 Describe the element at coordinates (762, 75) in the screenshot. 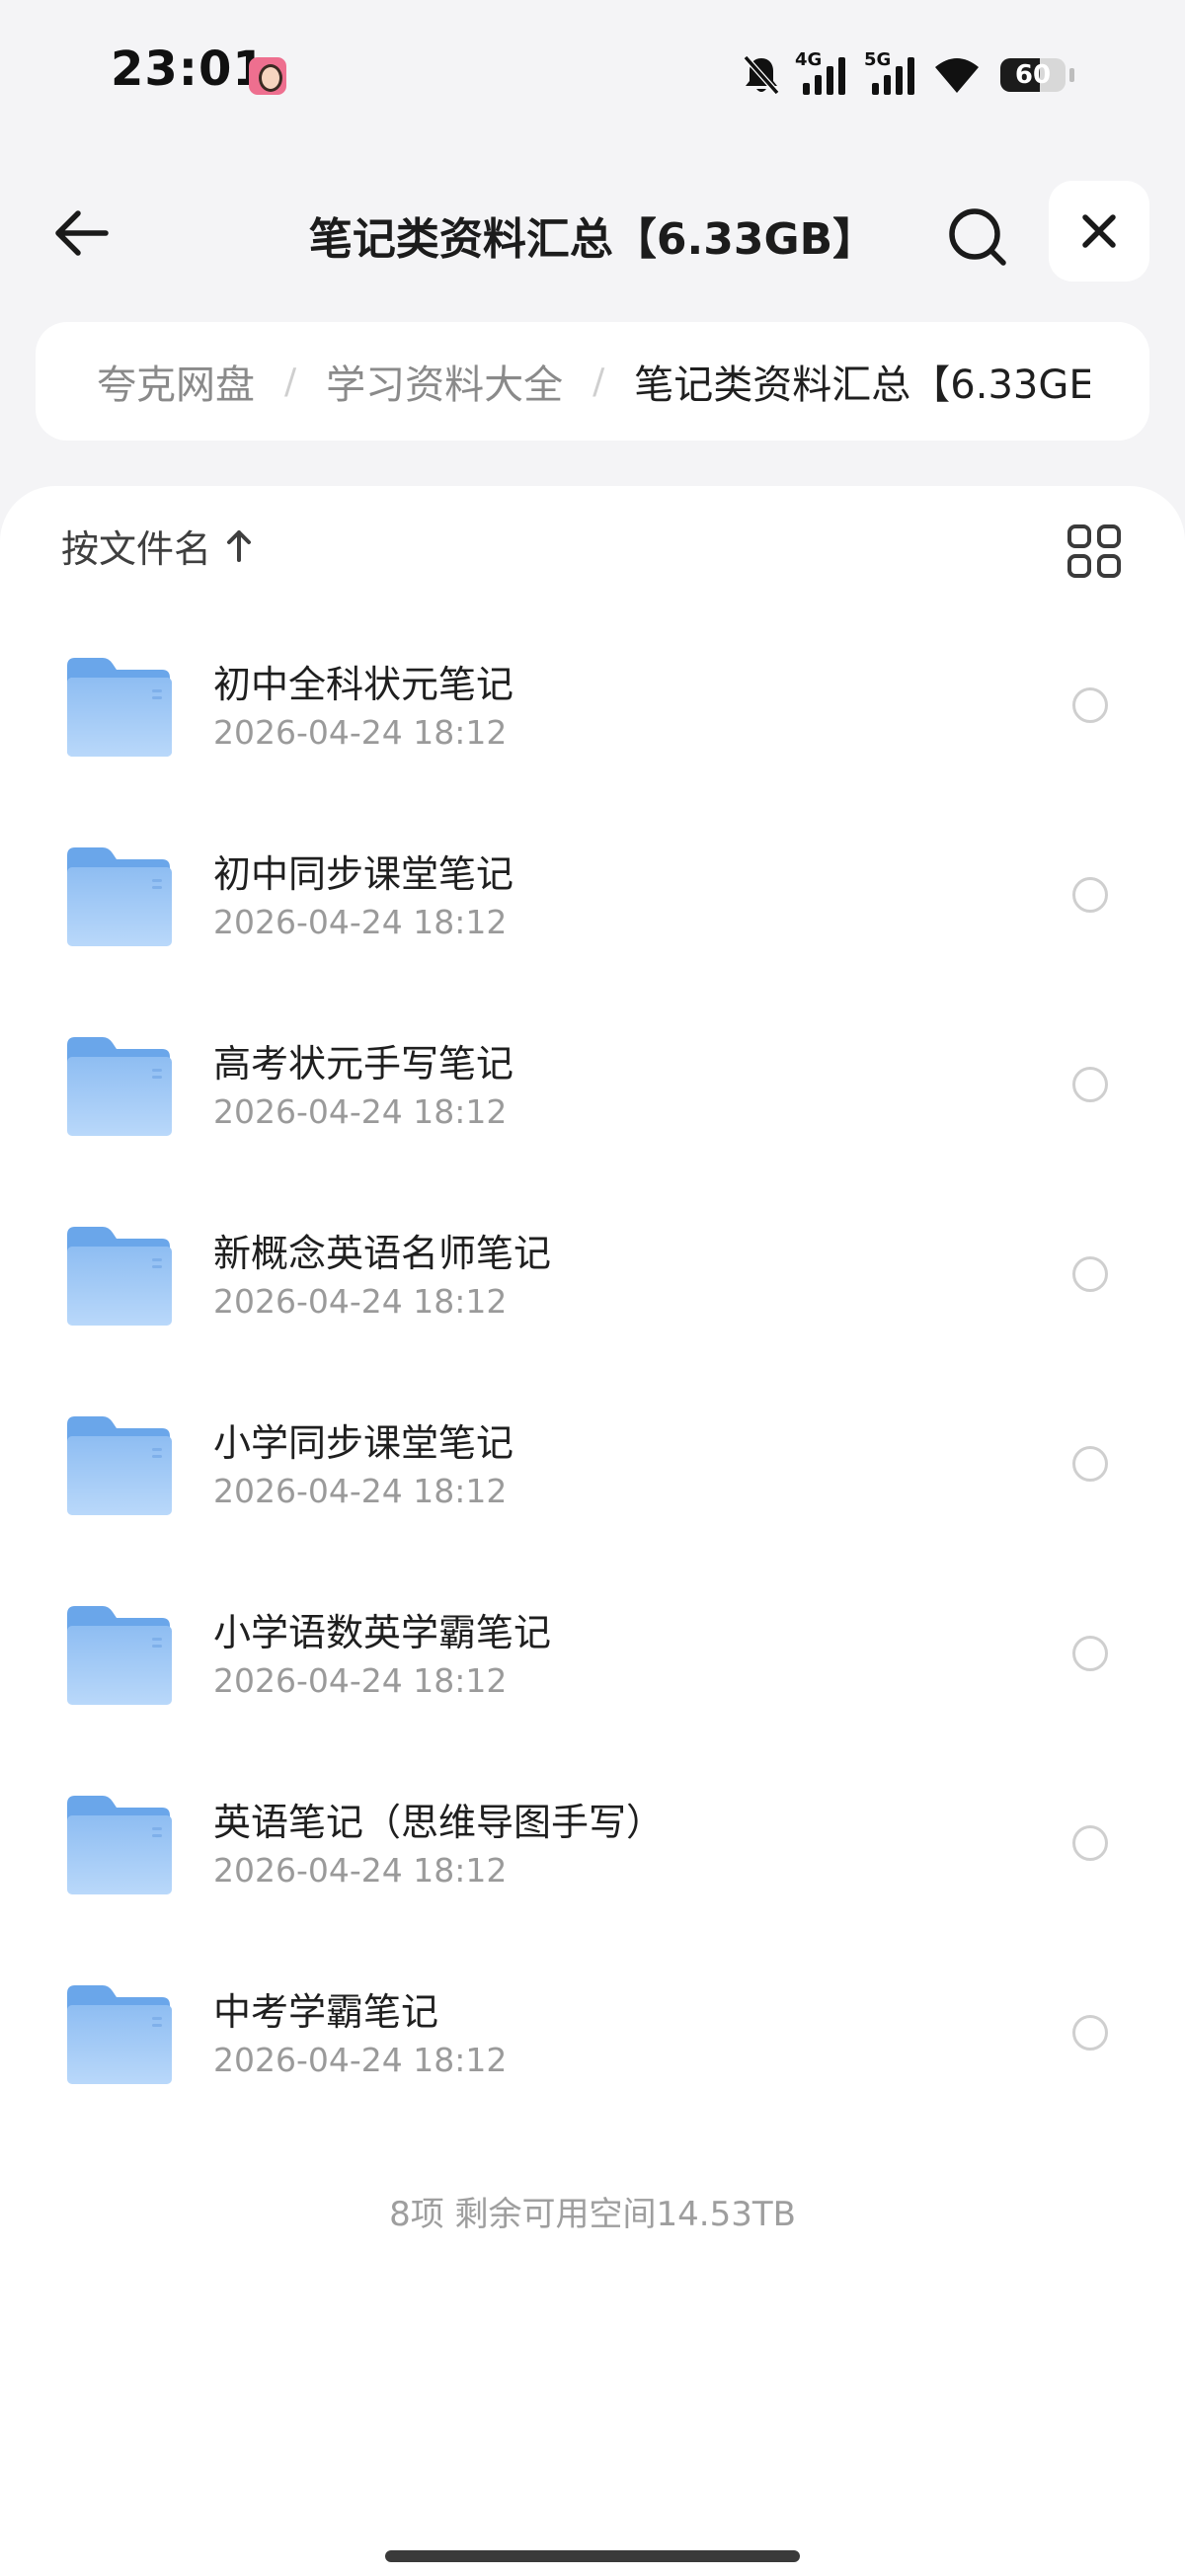

I see `mute-bell-icon` at that location.